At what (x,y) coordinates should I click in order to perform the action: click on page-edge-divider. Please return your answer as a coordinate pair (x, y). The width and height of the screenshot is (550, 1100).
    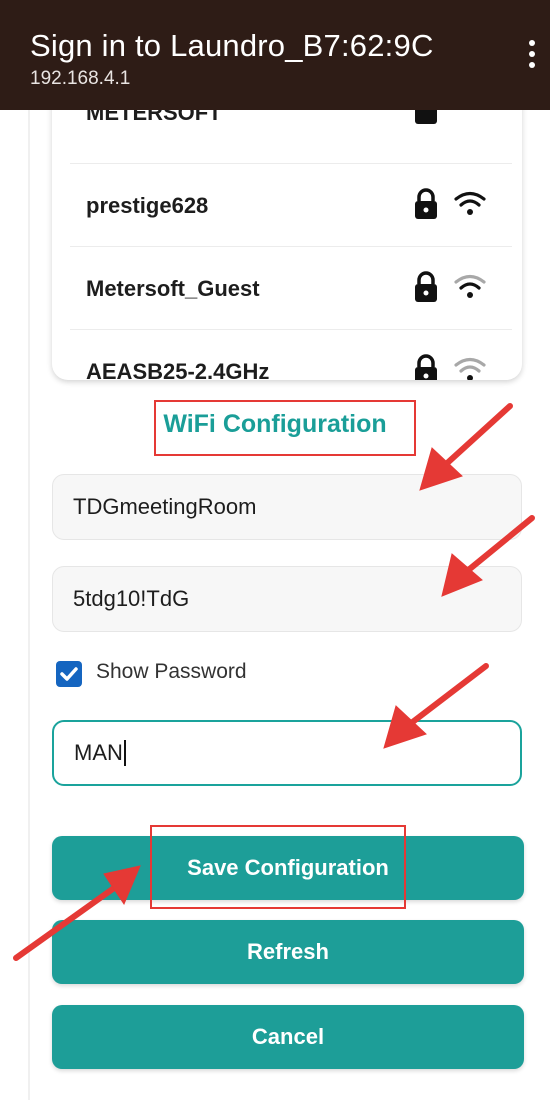
    Looking at the image, I should click on (29, 605).